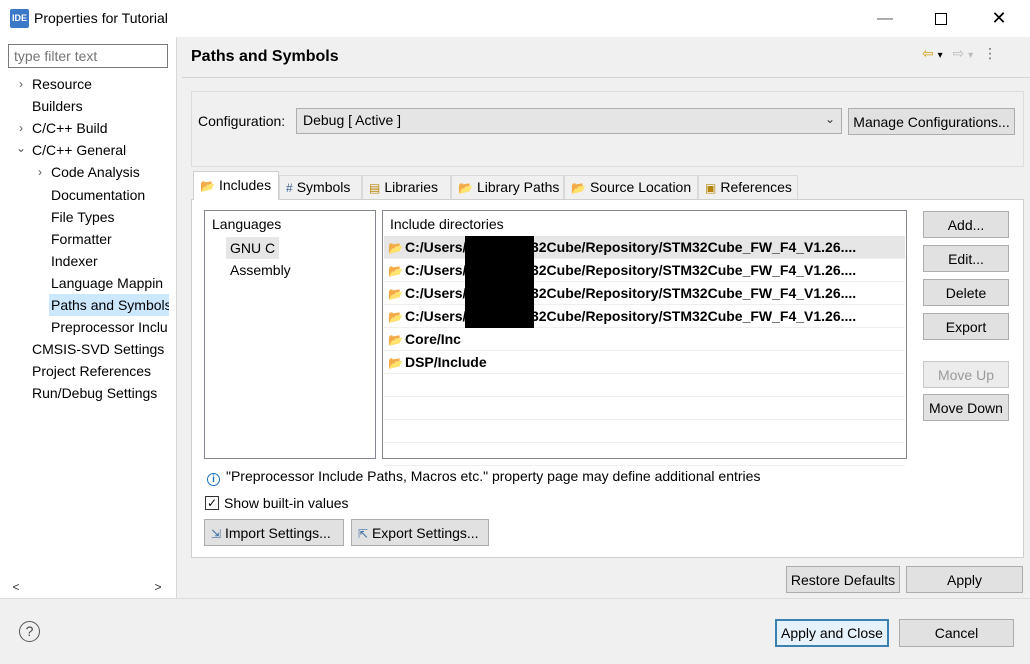 Image resolution: width=1030 pixels, height=664 pixels. Describe the element at coordinates (966, 374) in the screenshot. I see `move-up-button: Move Up` at that location.